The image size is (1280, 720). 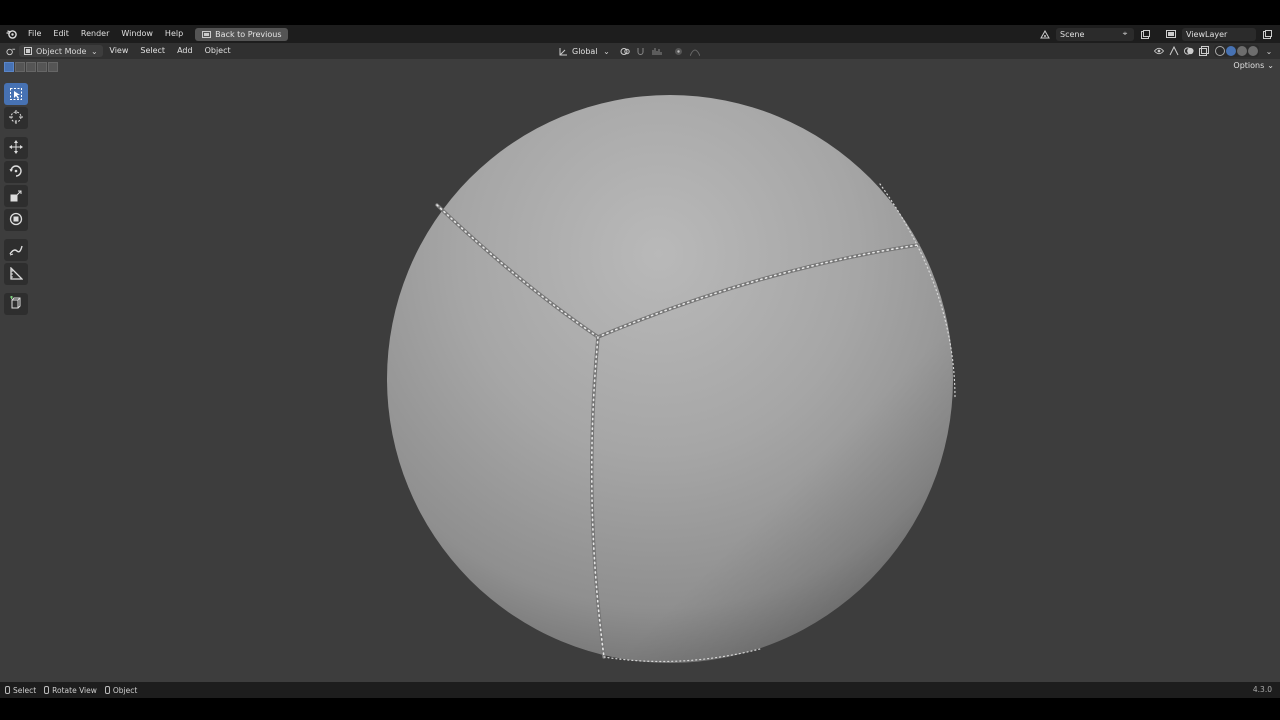 What do you see at coordinates (25, 690) in the screenshot?
I see `status-select-label: Select` at bounding box center [25, 690].